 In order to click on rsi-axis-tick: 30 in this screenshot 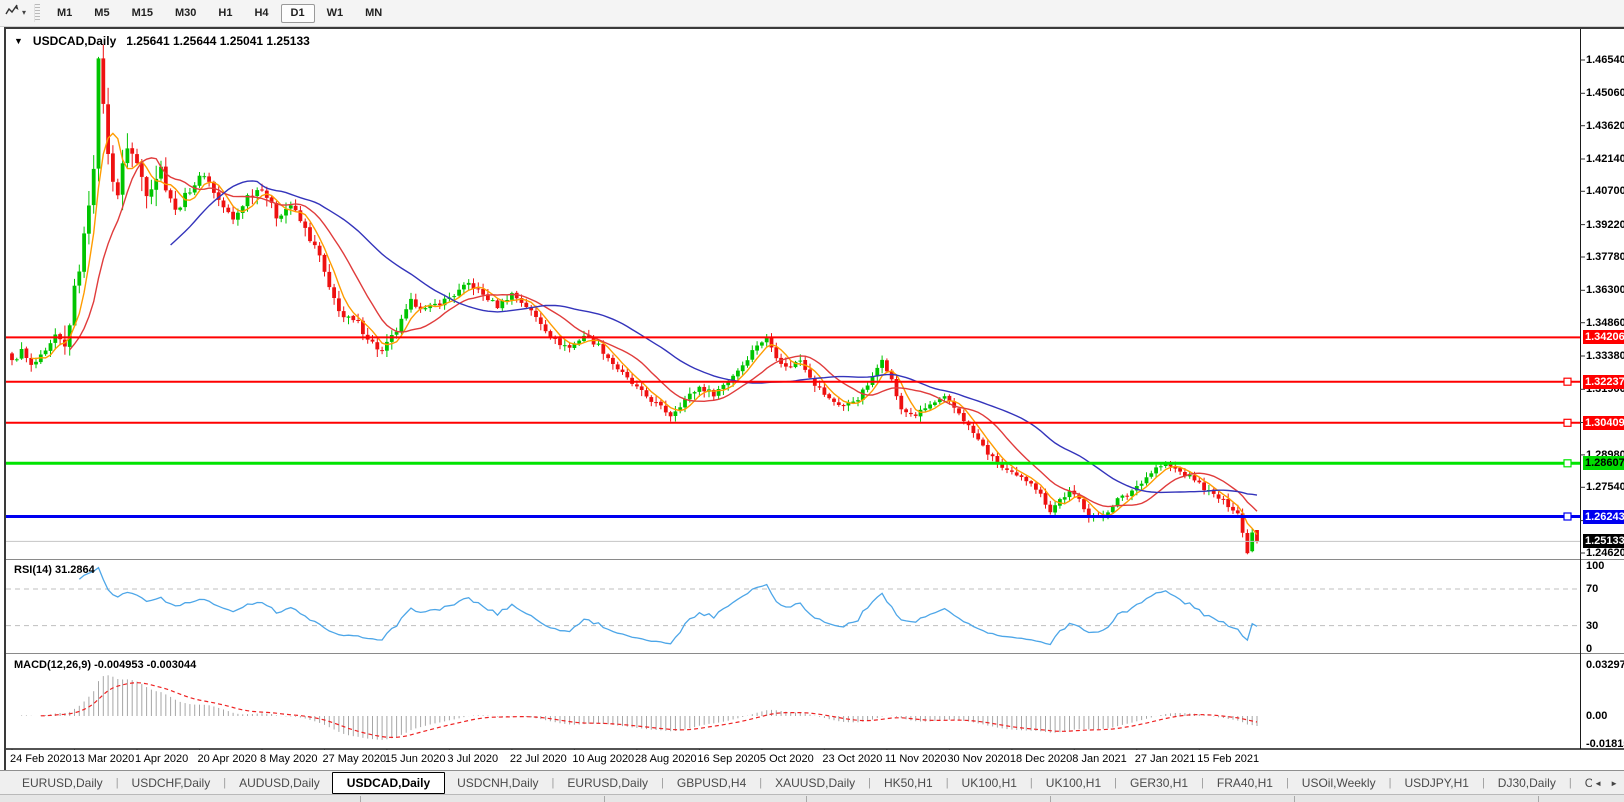, I will do `click(1592, 625)`.